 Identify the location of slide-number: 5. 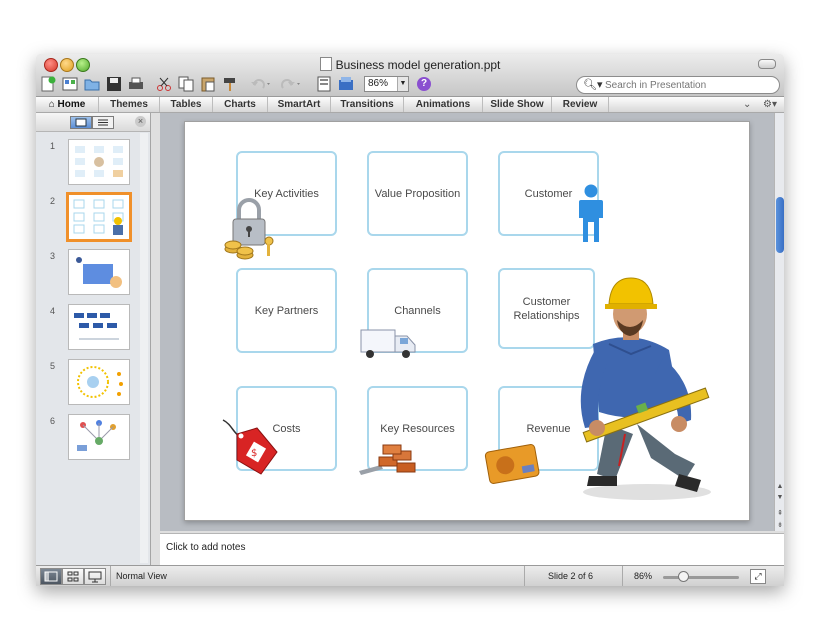
(53, 366).